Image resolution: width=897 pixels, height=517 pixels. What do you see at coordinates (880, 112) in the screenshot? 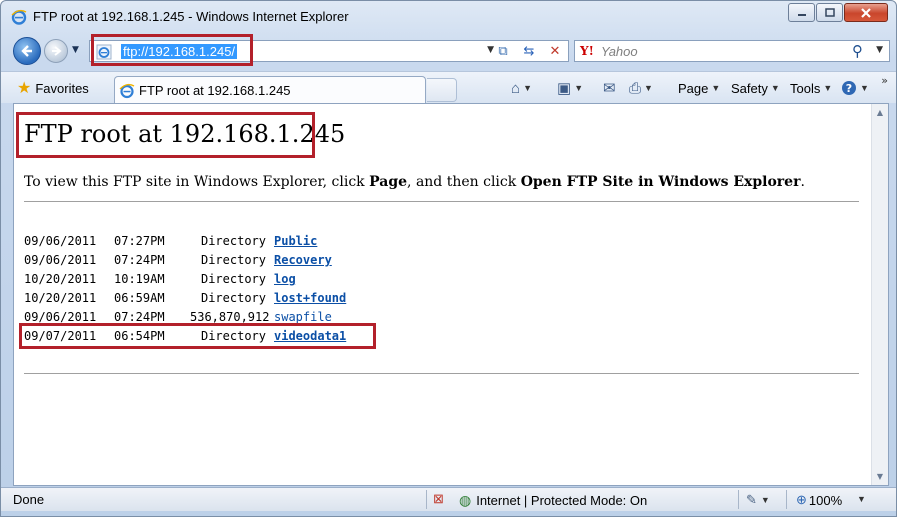
I see `scroll-up-icon: ▲` at bounding box center [880, 112].